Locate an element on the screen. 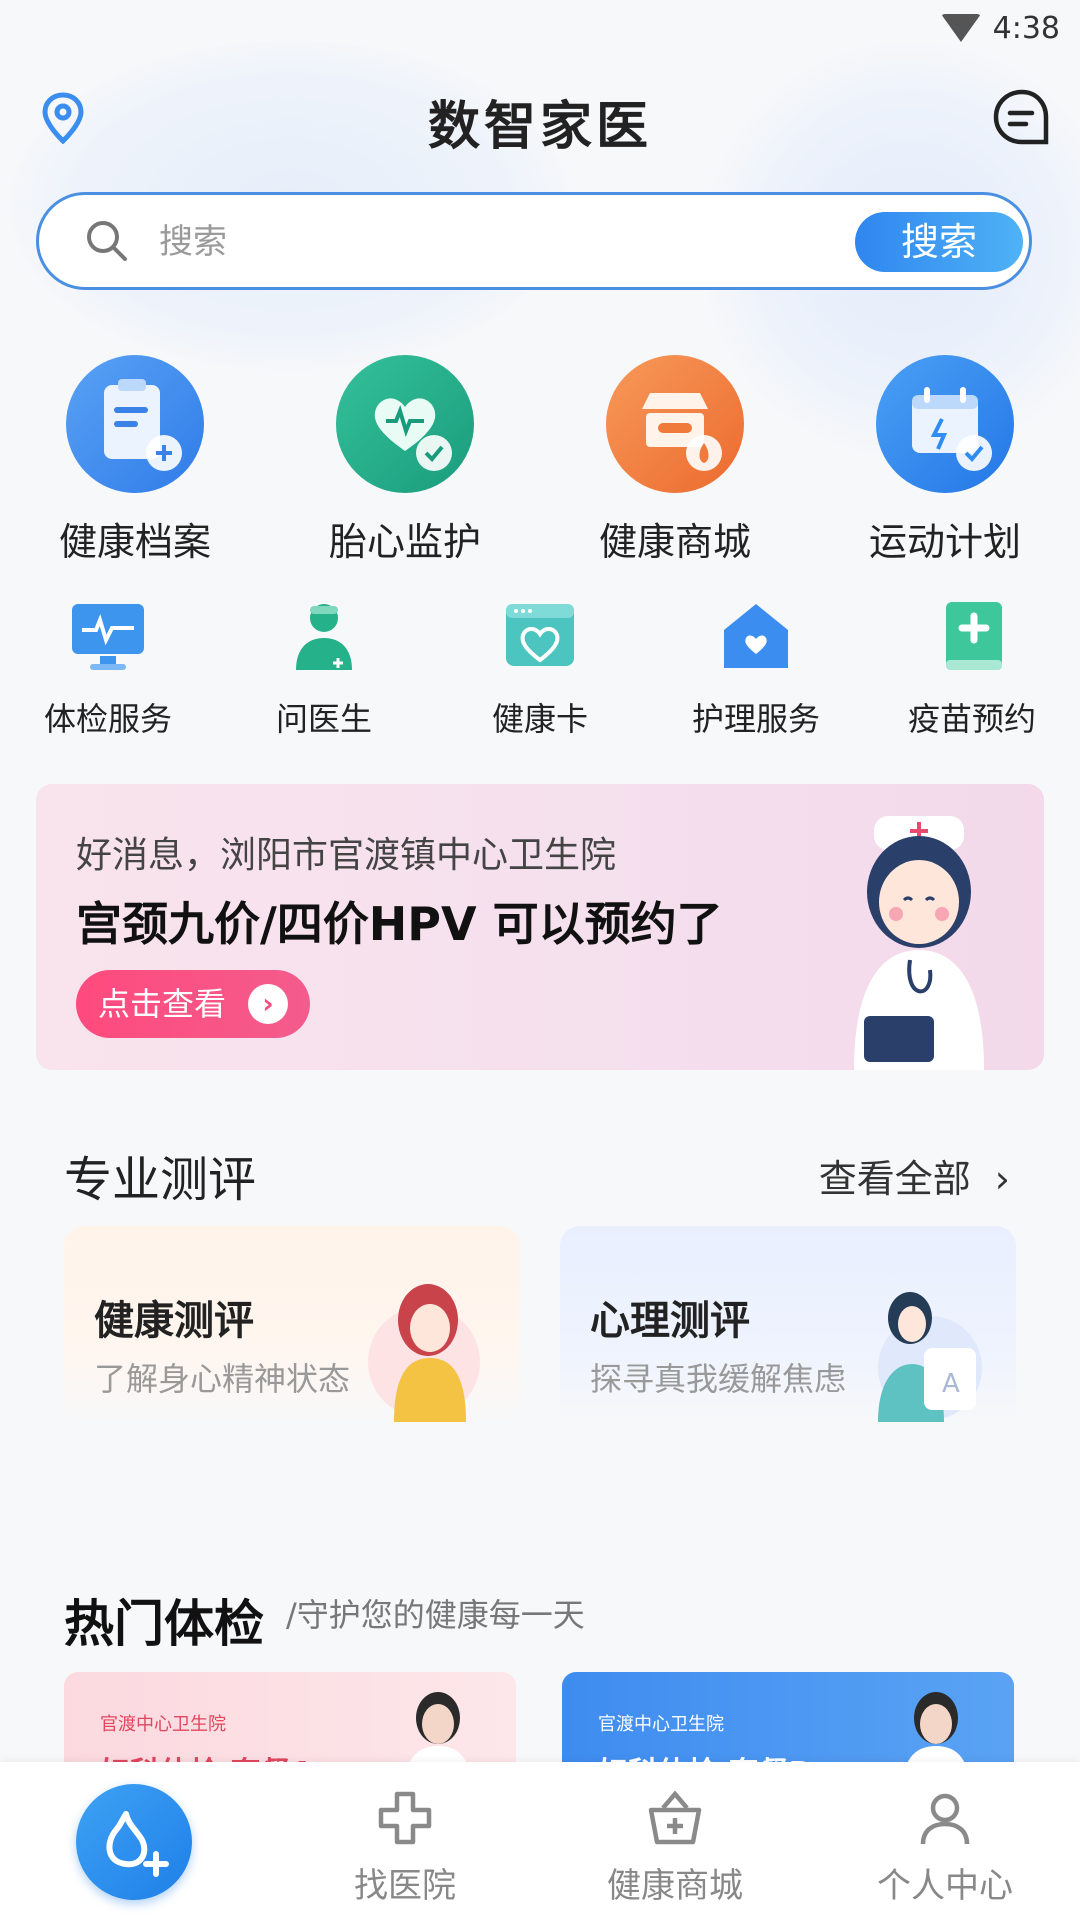 Image resolution: width=1080 pixels, height=1920 pixels. svg-text: A is located at coordinates (951, 1384).